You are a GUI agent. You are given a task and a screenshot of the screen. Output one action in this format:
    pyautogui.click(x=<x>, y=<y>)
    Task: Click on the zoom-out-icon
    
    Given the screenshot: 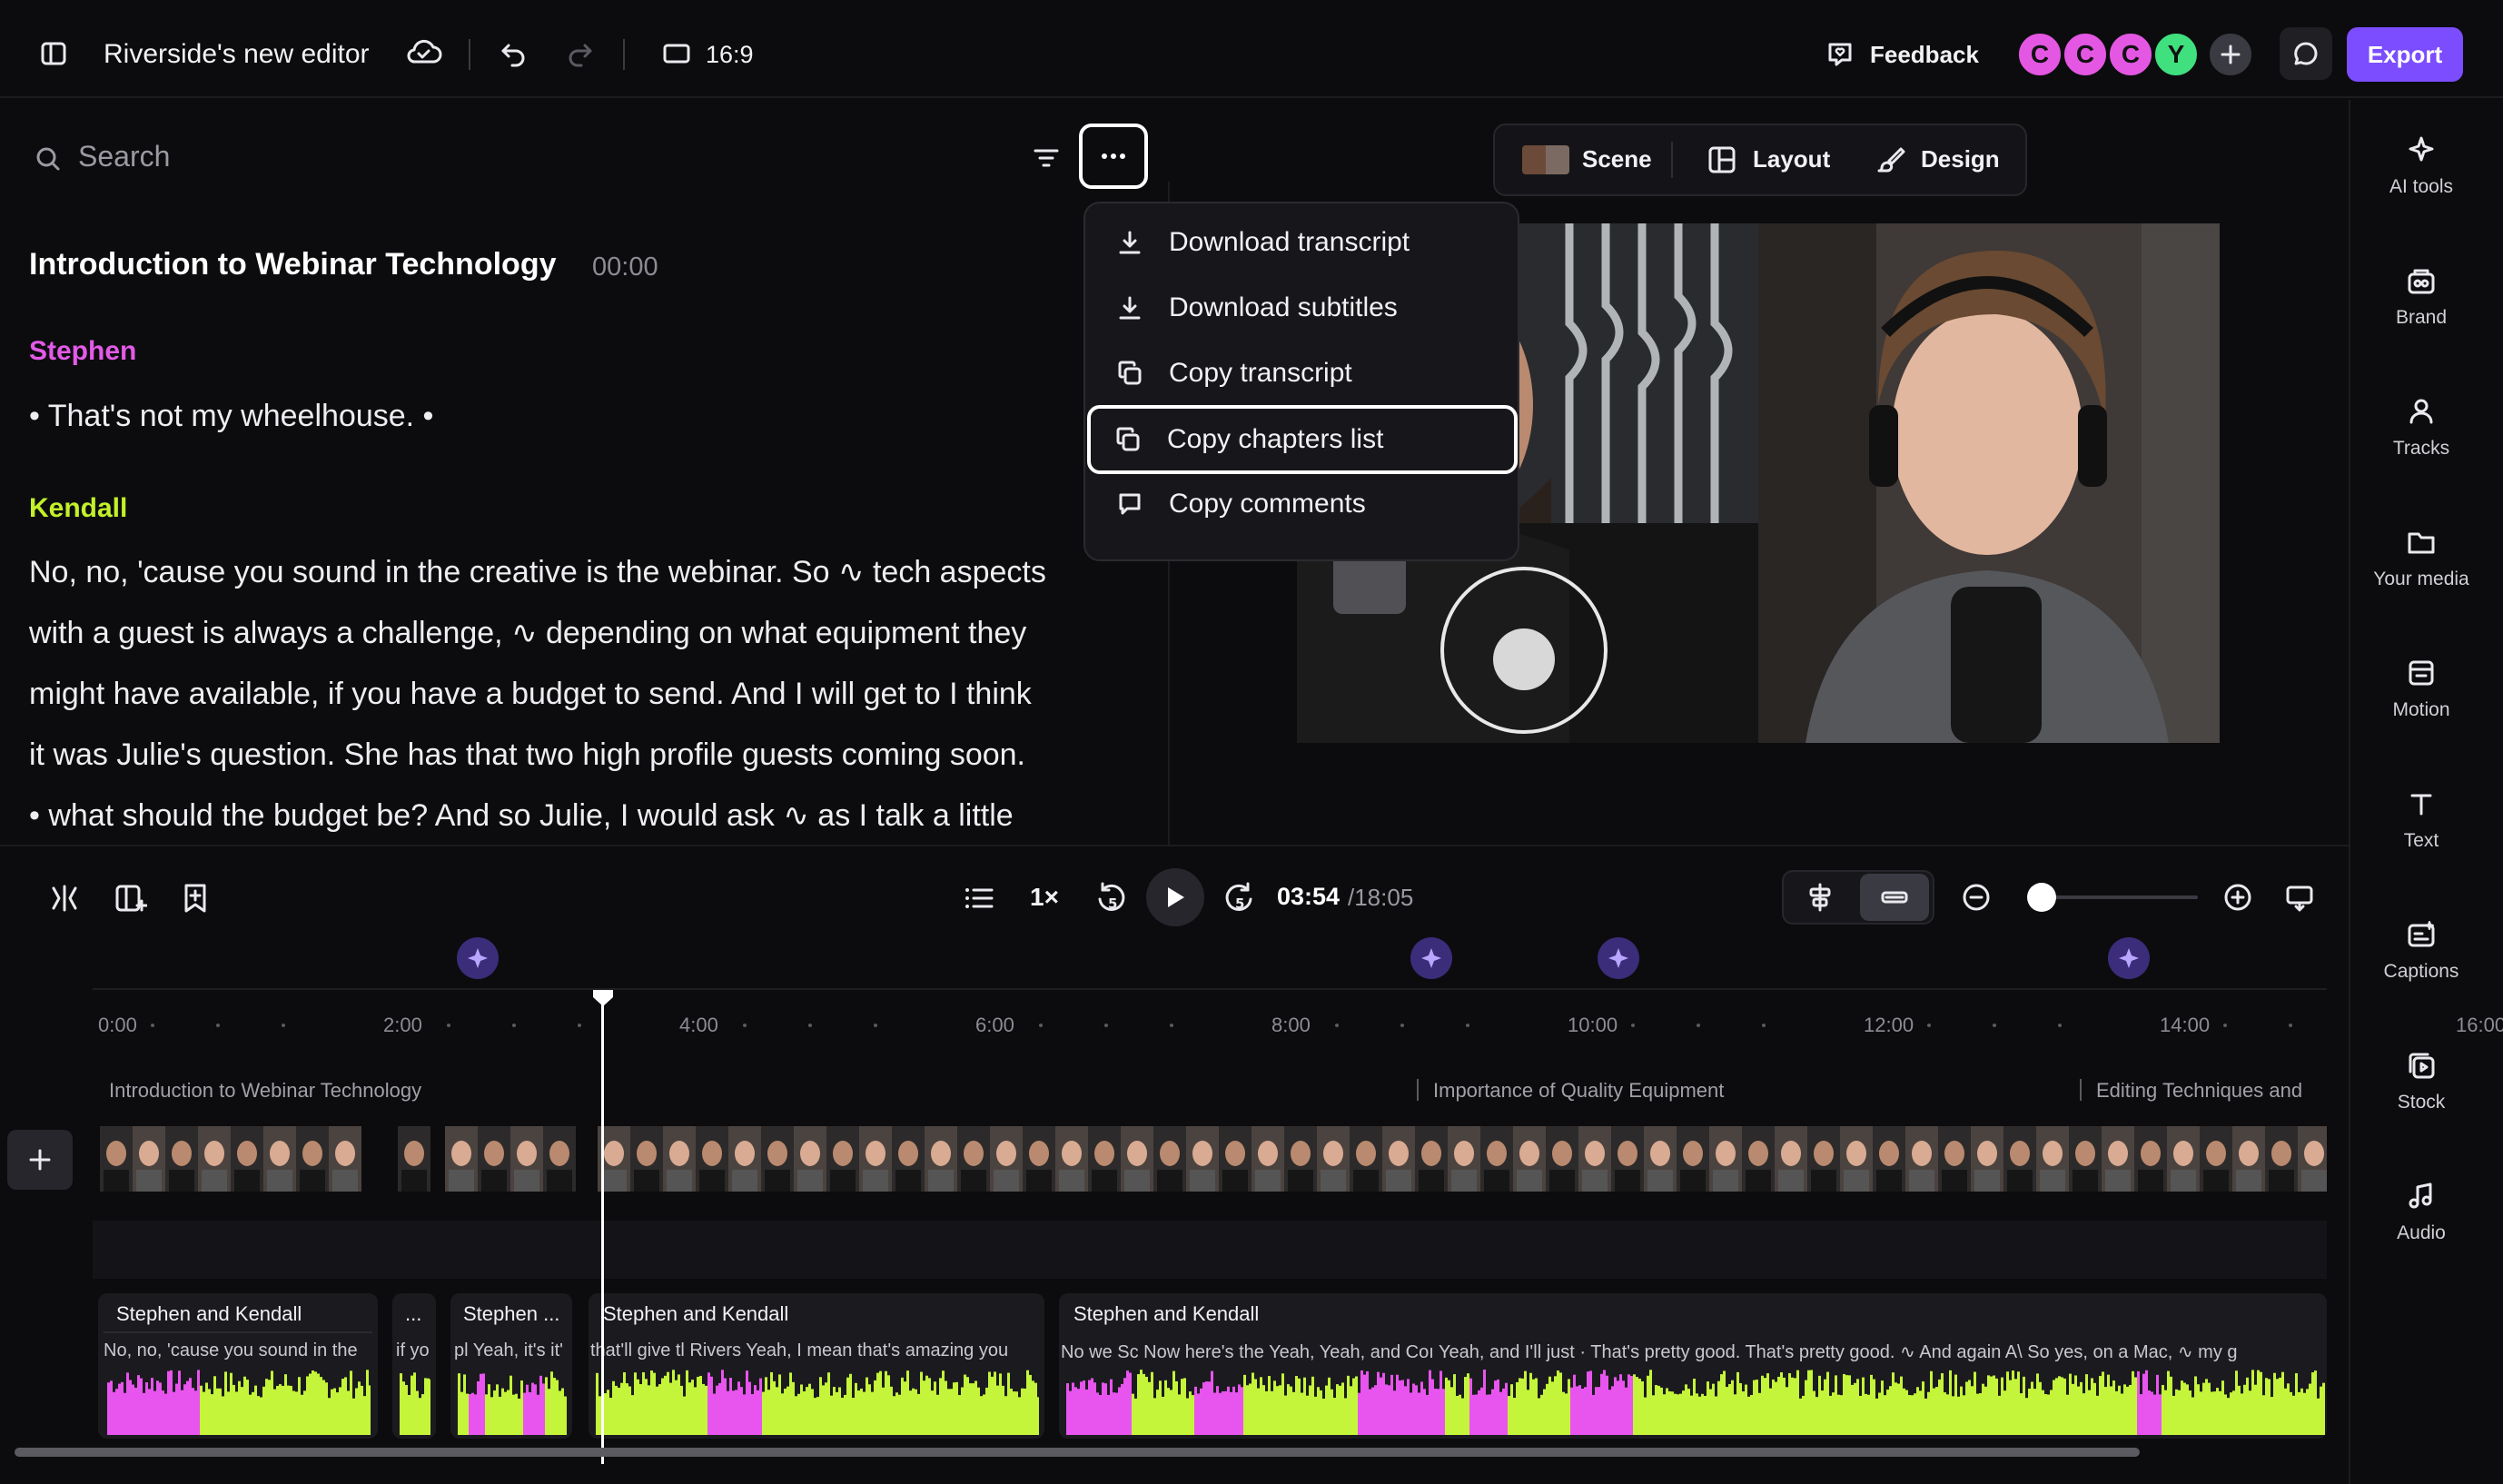 What is the action you would take?
    pyautogui.click(x=1976, y=897)
    